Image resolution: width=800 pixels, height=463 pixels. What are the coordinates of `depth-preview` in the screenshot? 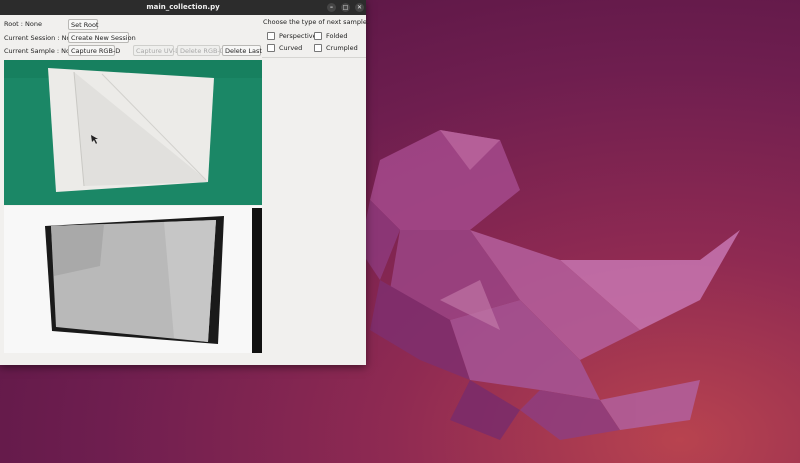 It's located at (133, 279).